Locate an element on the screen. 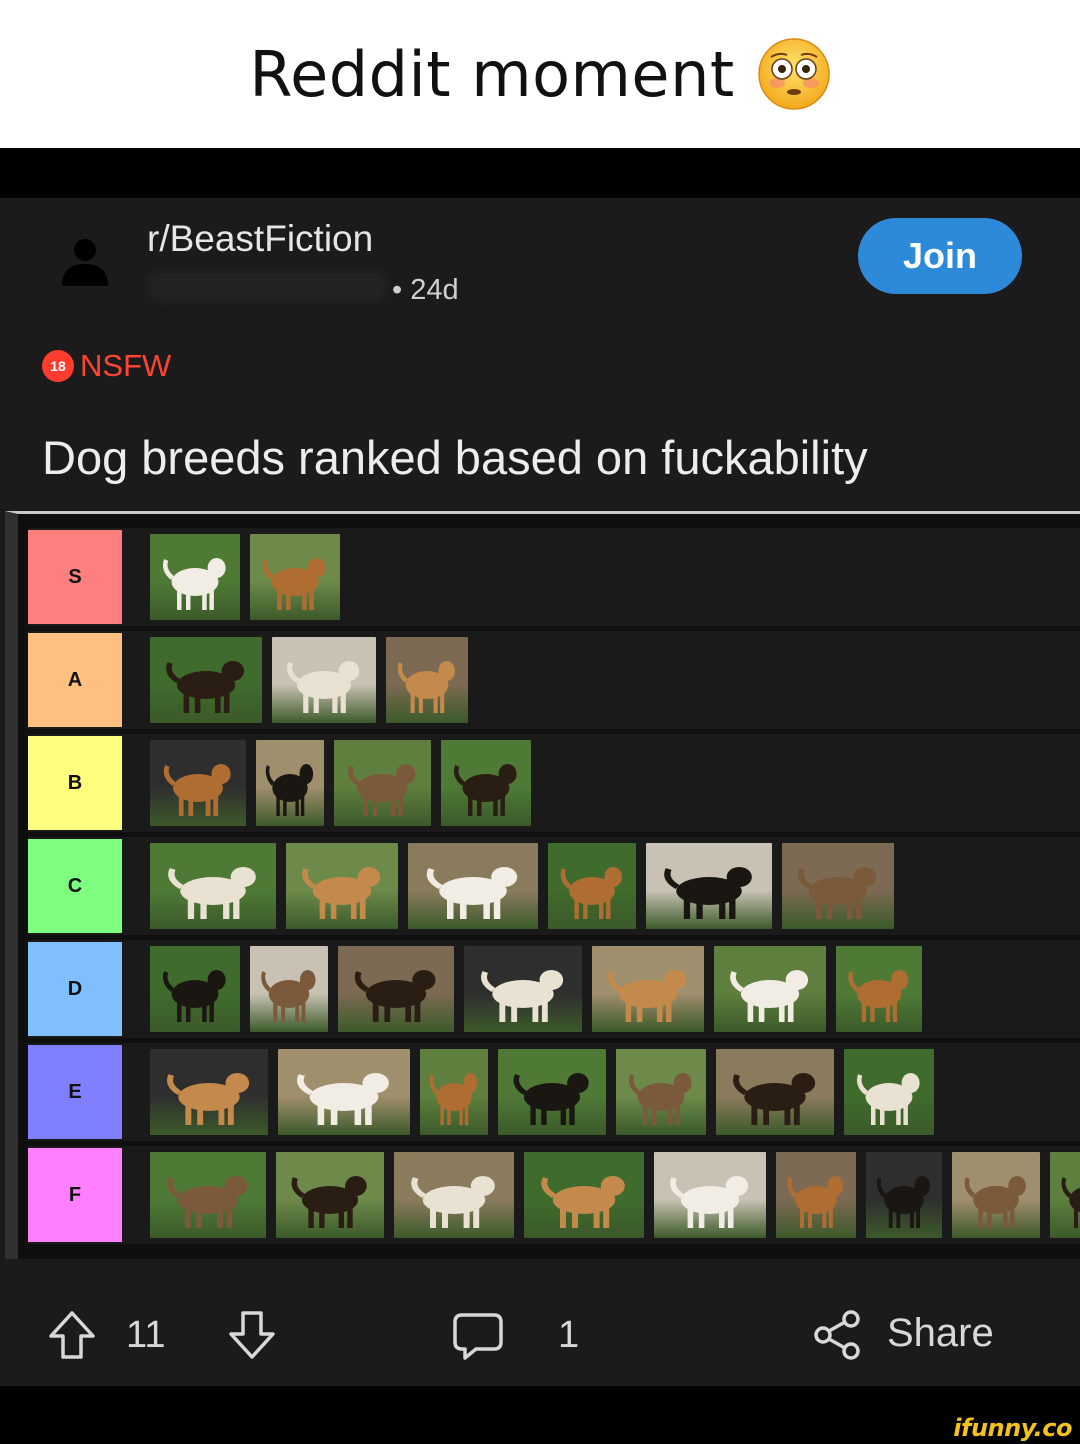 The image size is (1080, 1444). subreddit-link: r/BeastFiction is located at coordinates (260, 239).